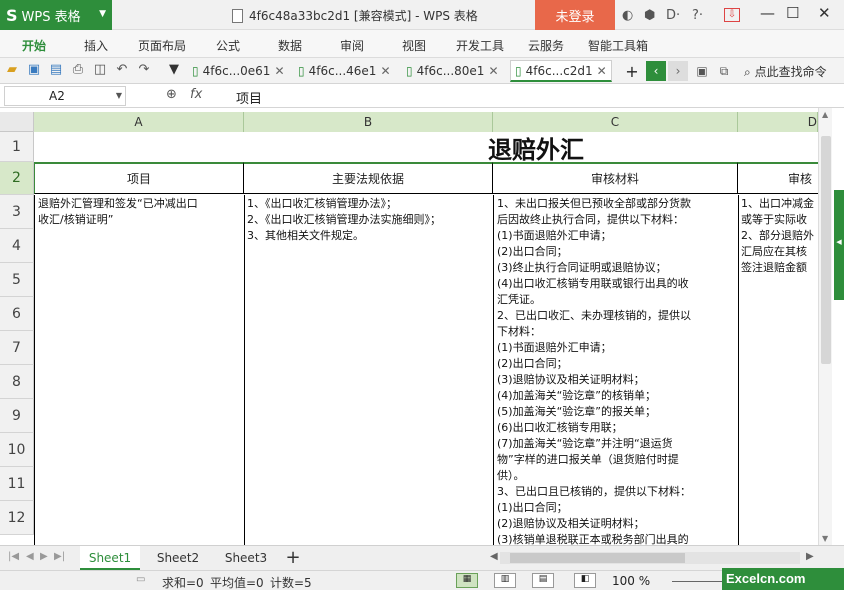 This screenshot has width=844, height=590. Describe the element at coordinates (228, 45) in the screenshot. I see `menu-formula: 公式` at that location.